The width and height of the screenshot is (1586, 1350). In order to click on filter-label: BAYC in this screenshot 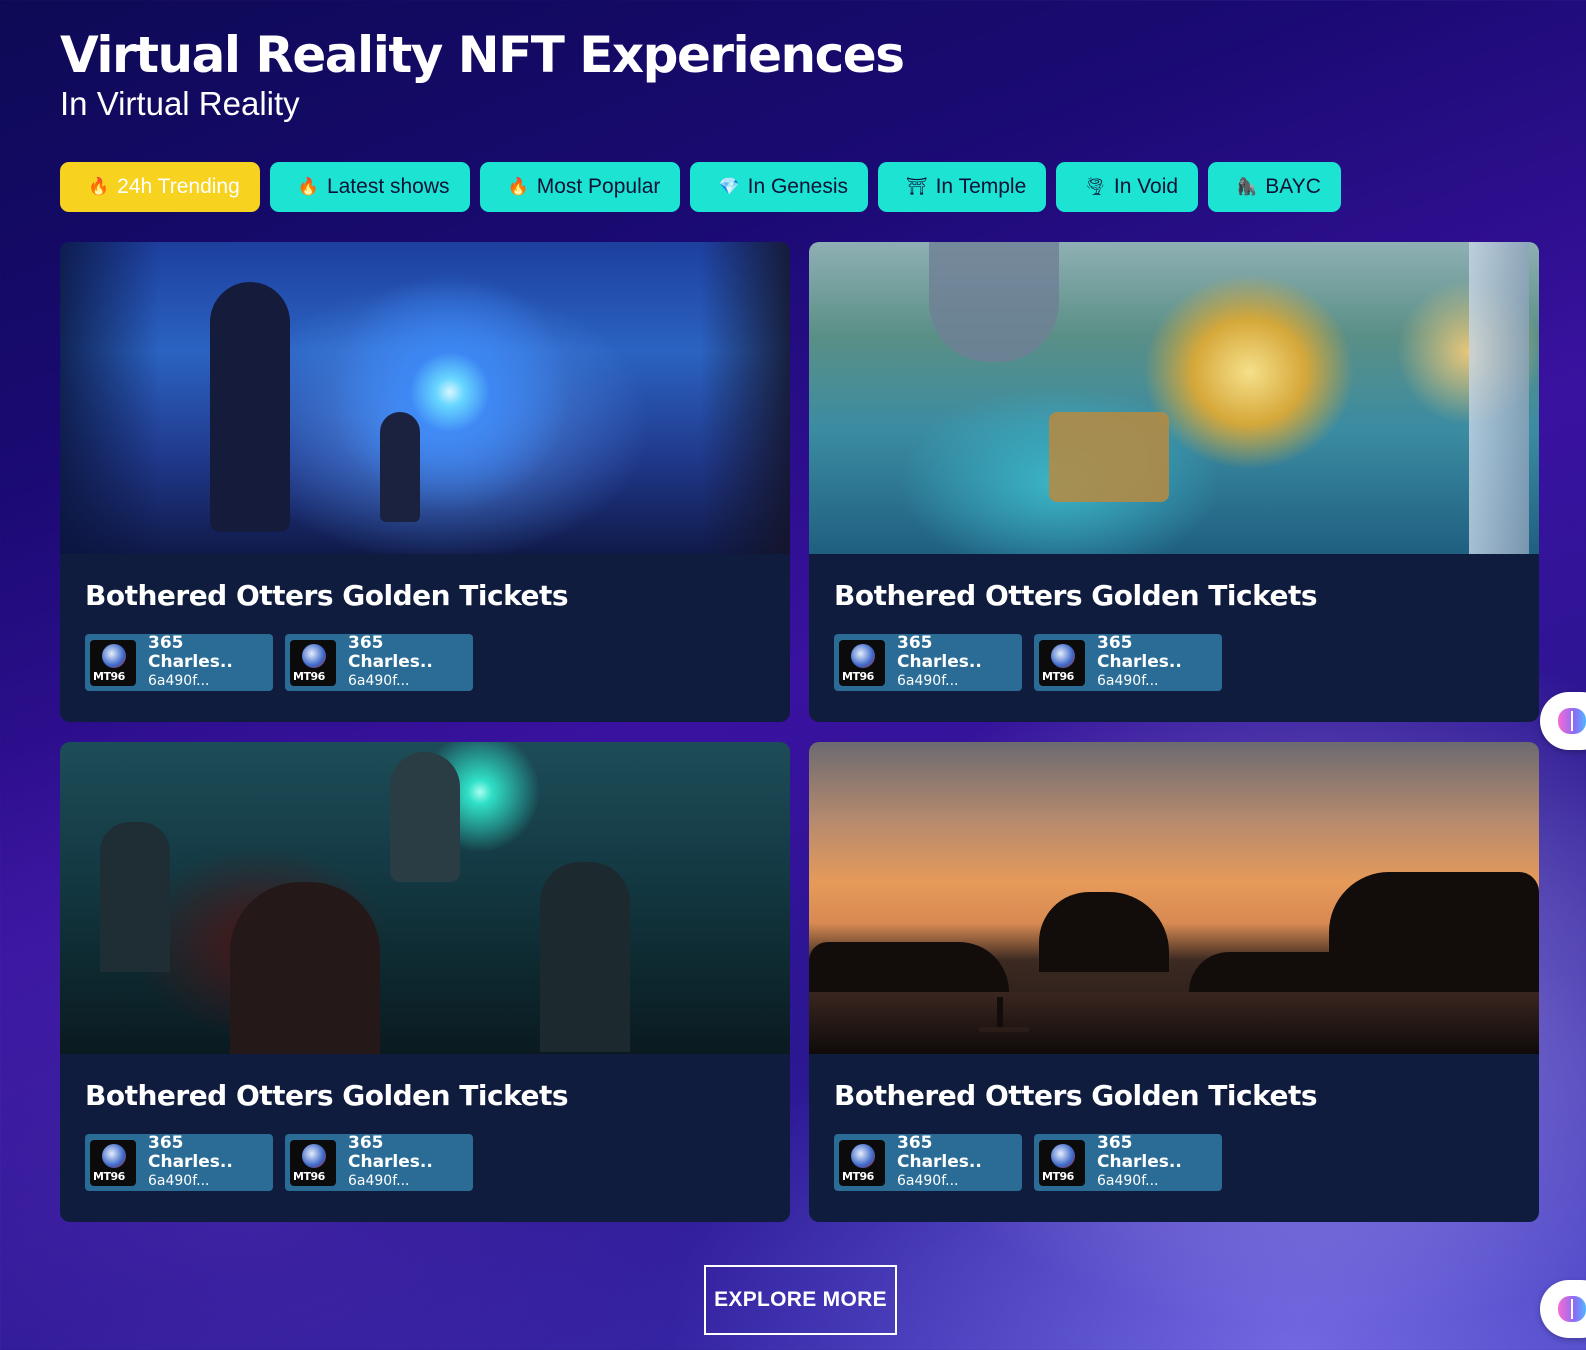, I will do `click(1293, 186)`.